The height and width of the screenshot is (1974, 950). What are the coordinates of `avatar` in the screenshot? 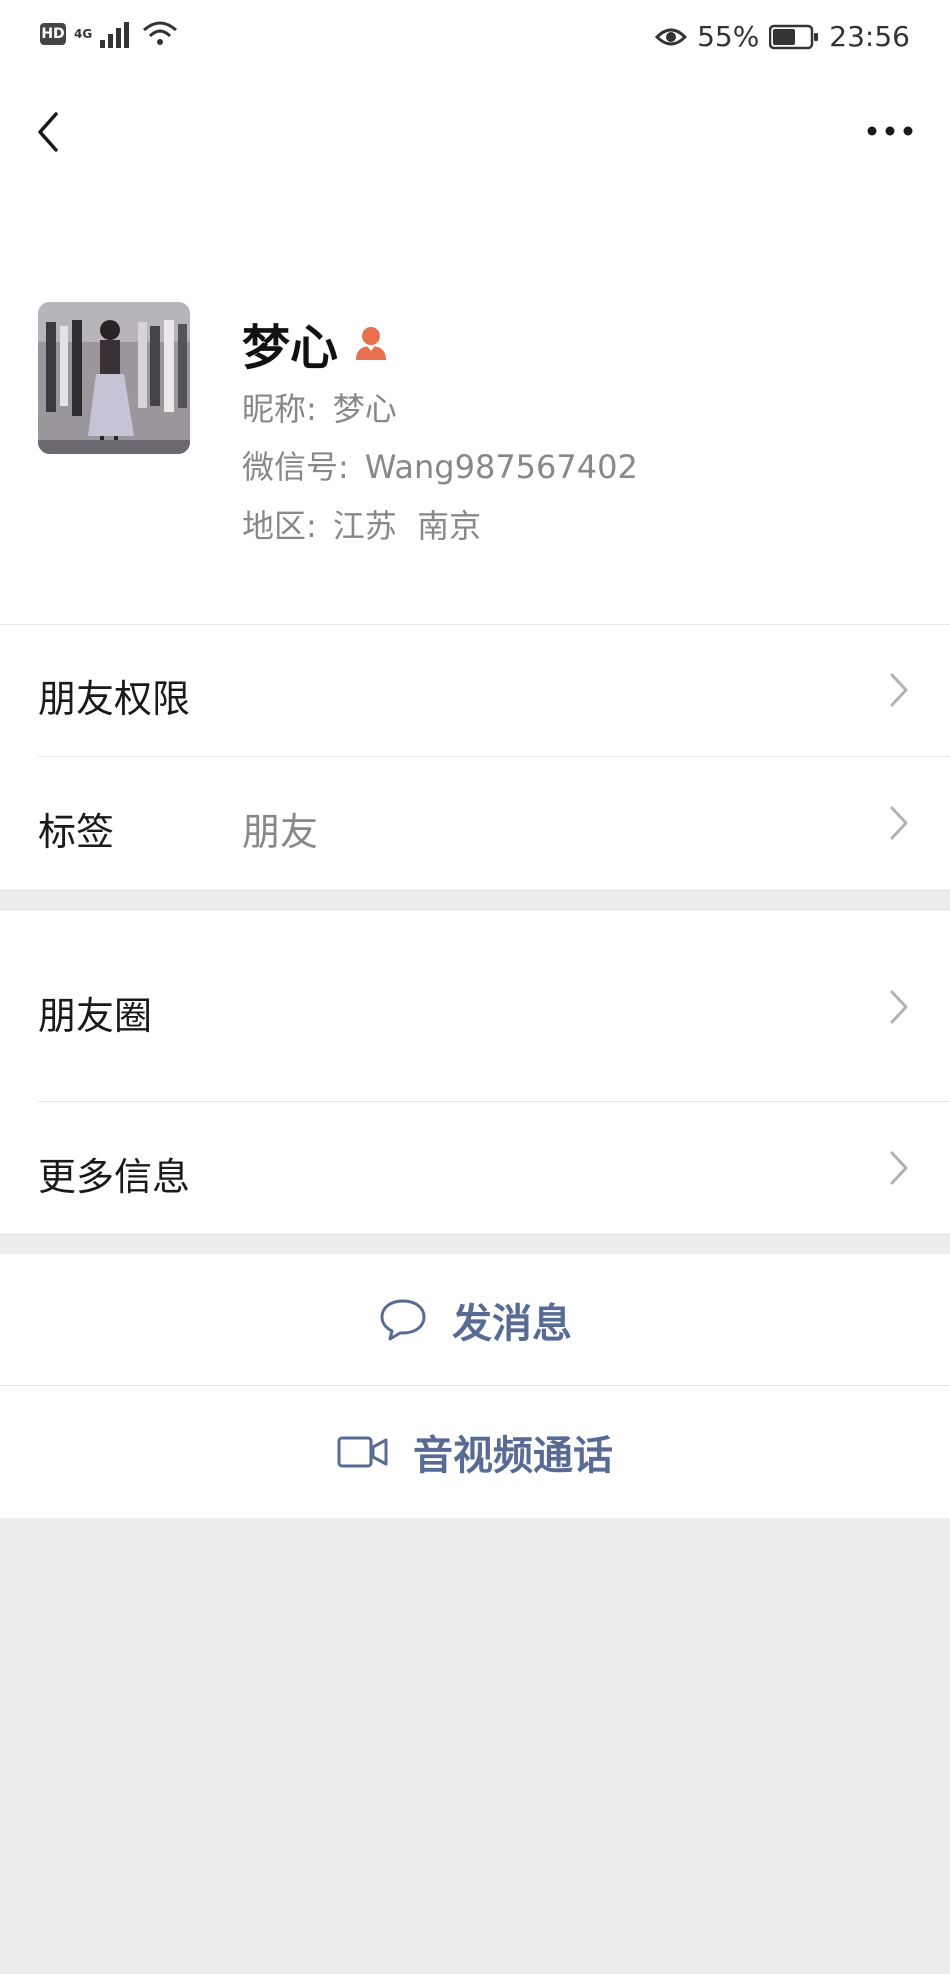 It's located at (114, 378).